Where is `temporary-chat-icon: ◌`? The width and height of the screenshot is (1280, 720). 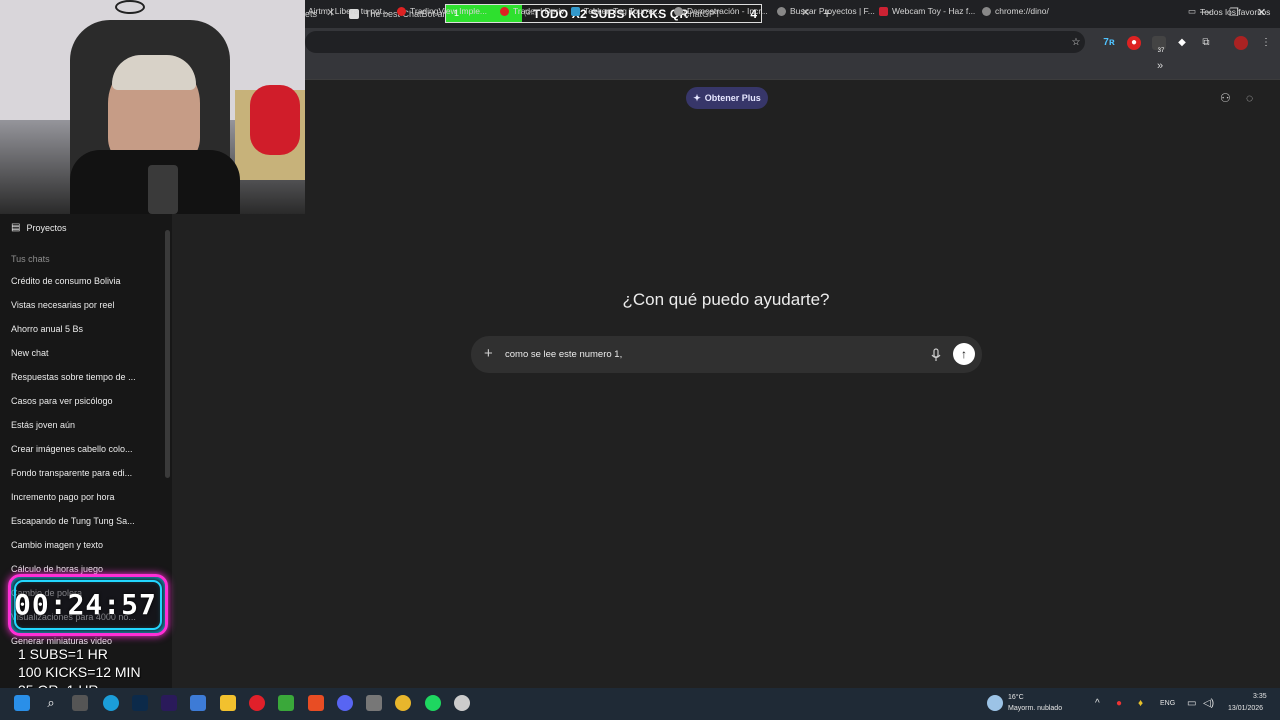 temporary-chat-icon: ◌ is located at coordinates (1249, 98).